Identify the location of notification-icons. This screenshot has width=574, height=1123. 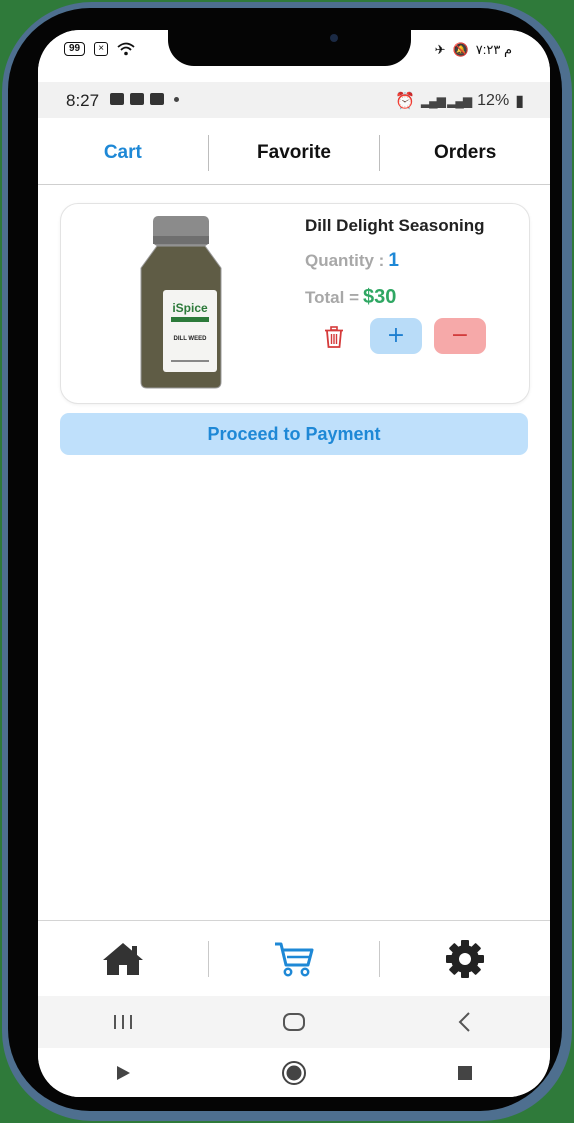
(144, 99).